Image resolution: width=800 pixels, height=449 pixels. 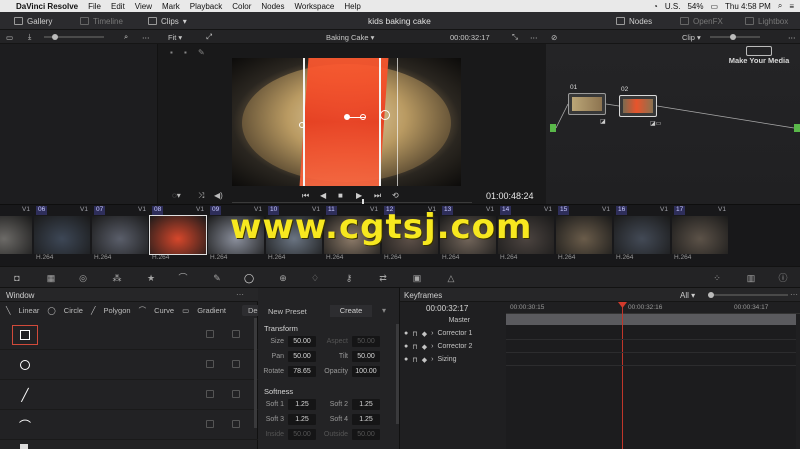 I want to click on circle-label: Circle, so click(x=73, y=310).